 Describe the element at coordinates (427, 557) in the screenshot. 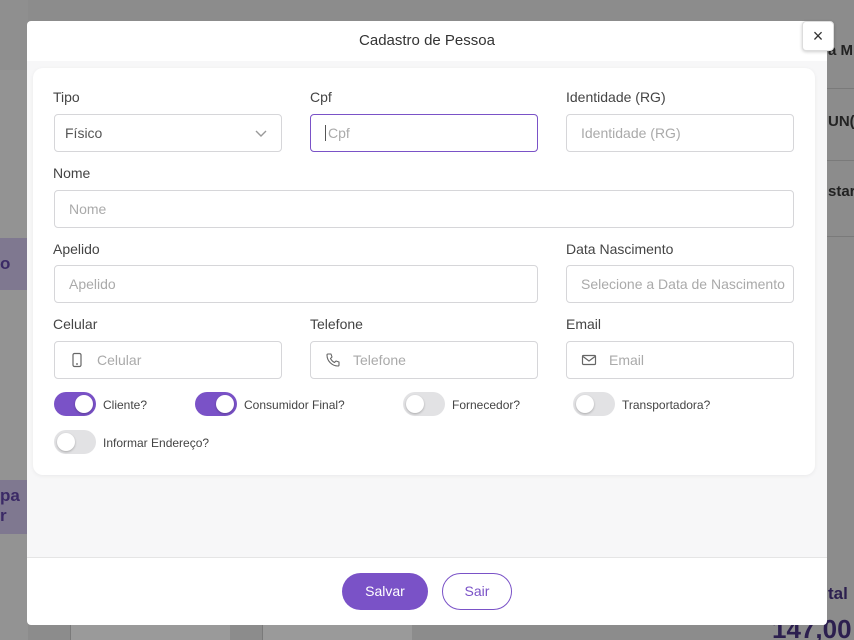

I see `modal-footer-divider` at that location.